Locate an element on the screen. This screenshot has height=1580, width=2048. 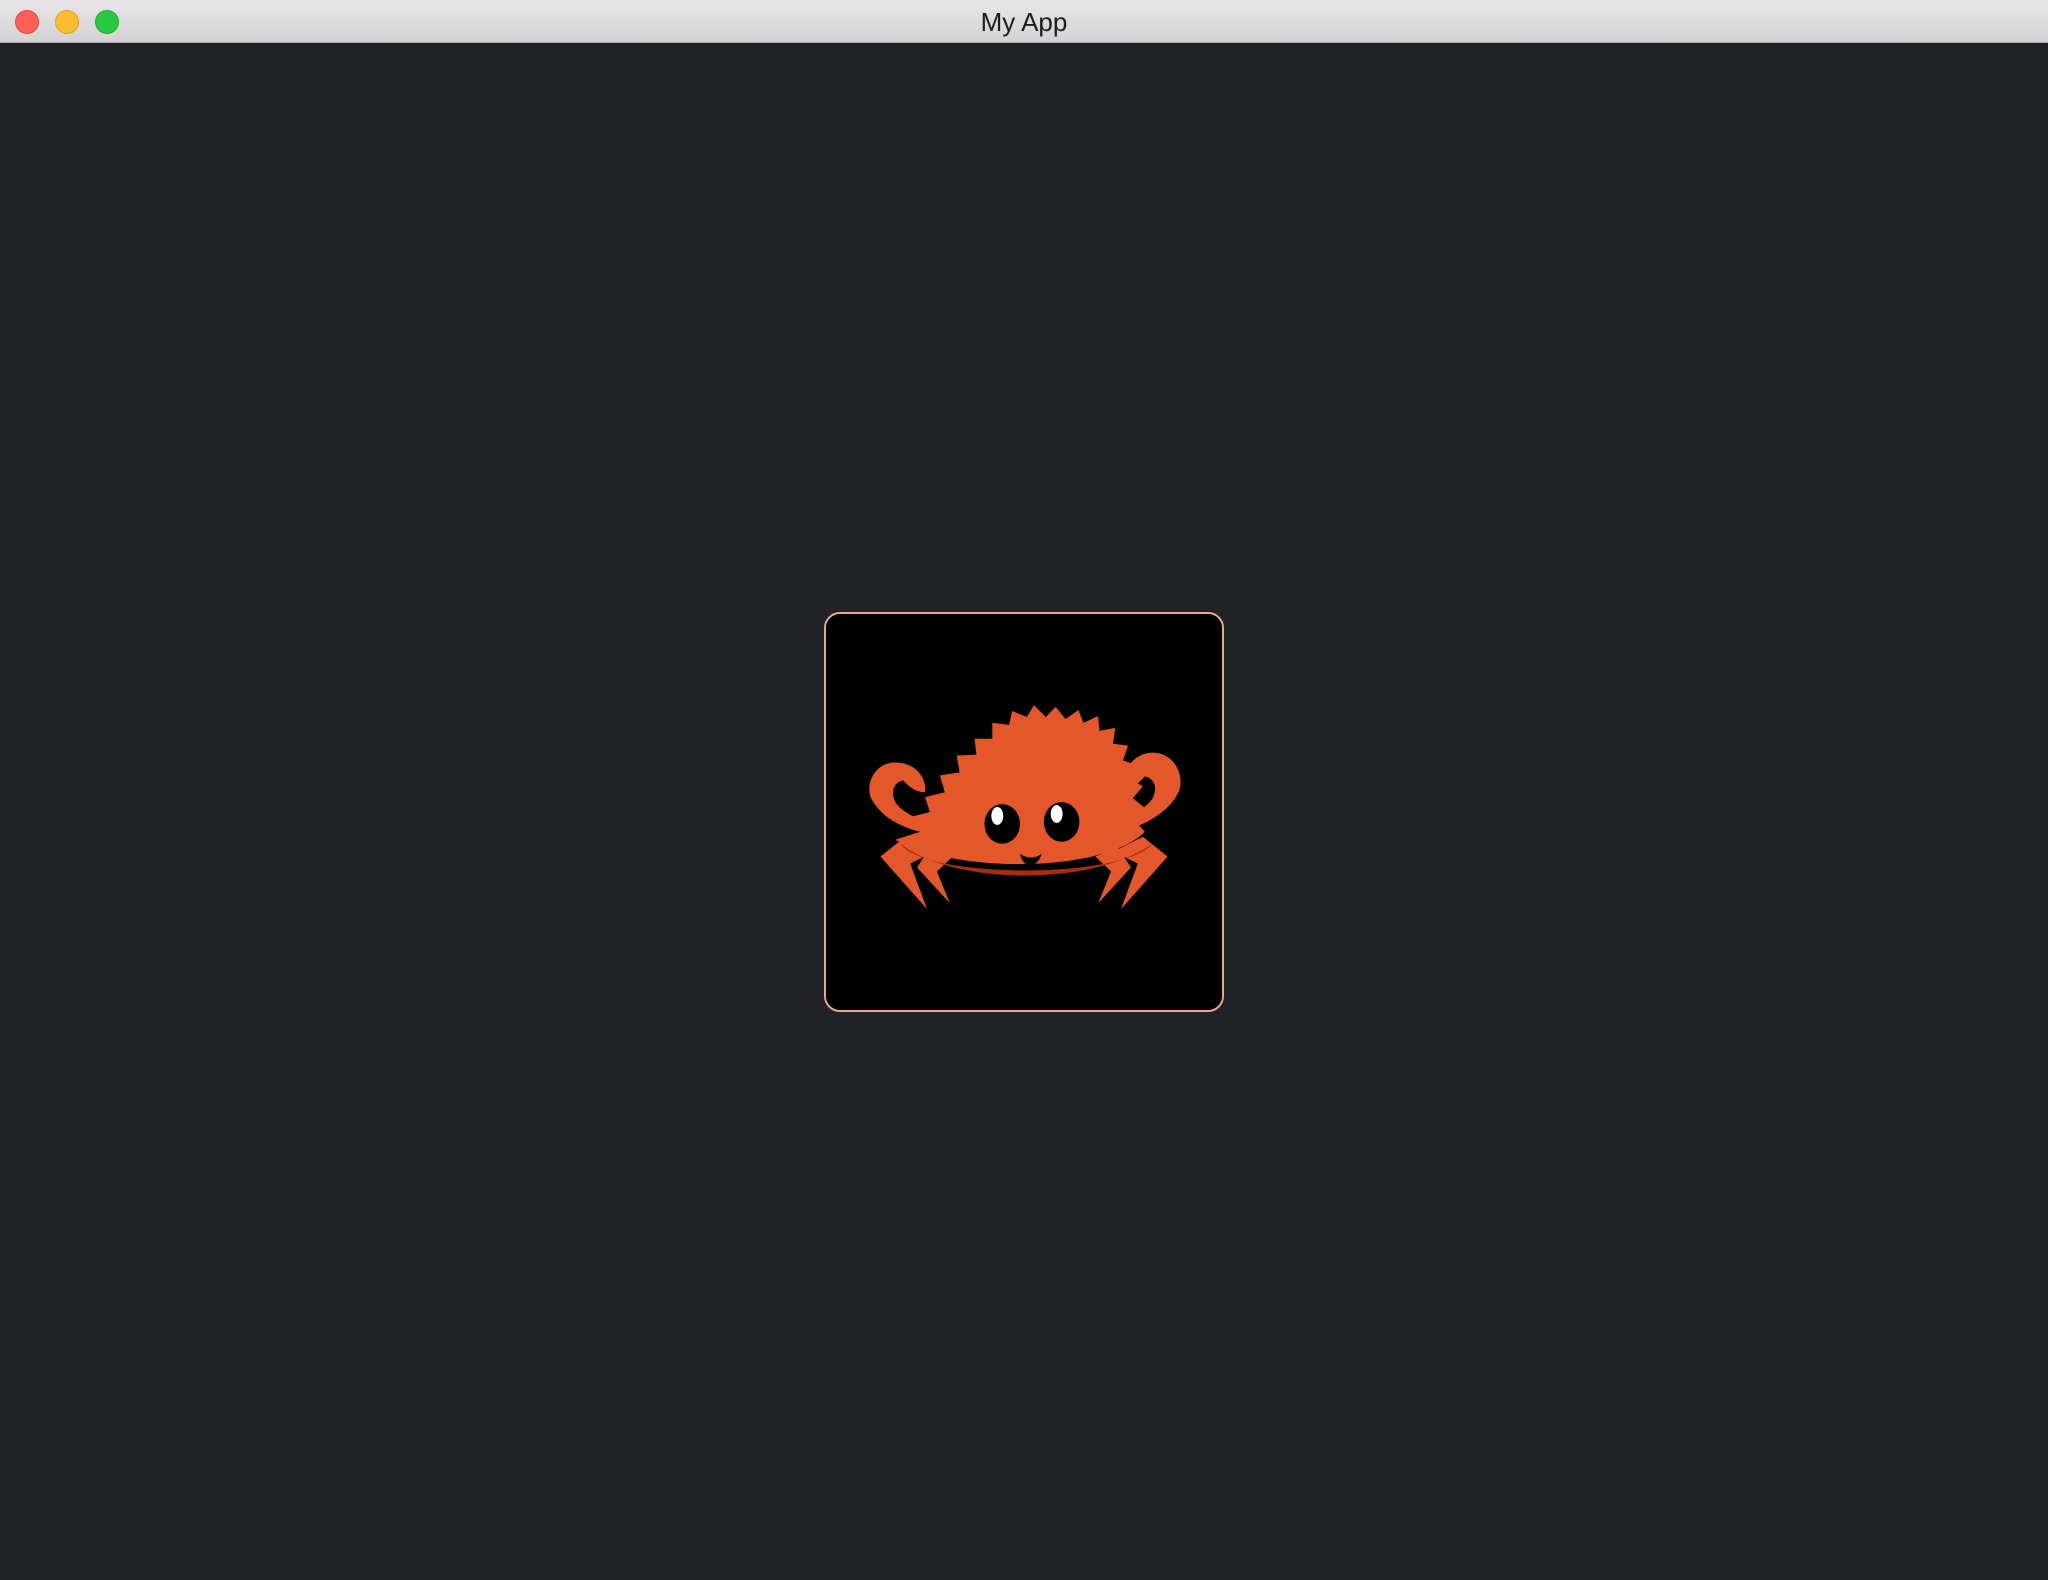
window-title: My App is located at coordinates (1024, 22).